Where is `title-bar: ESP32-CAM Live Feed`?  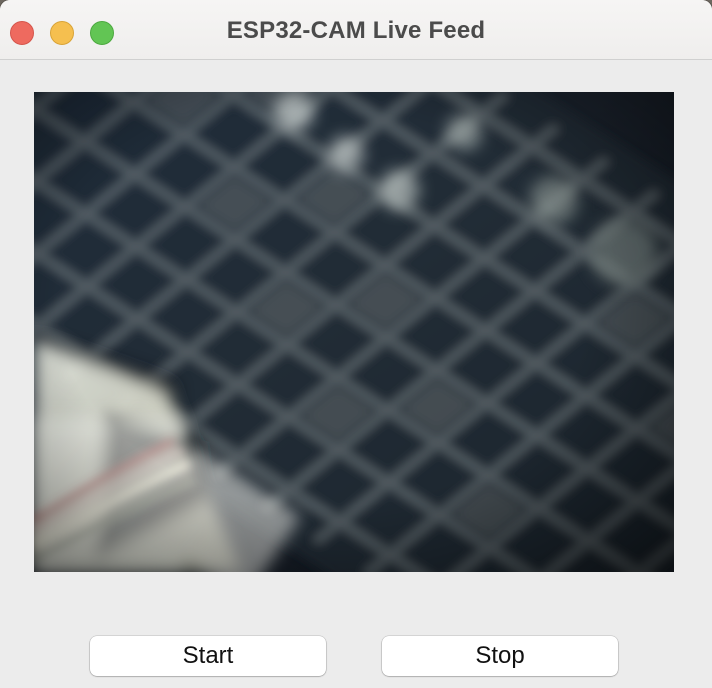 title-bar: ESP32-CAM Live Feed is located at coordinates (356, 30).